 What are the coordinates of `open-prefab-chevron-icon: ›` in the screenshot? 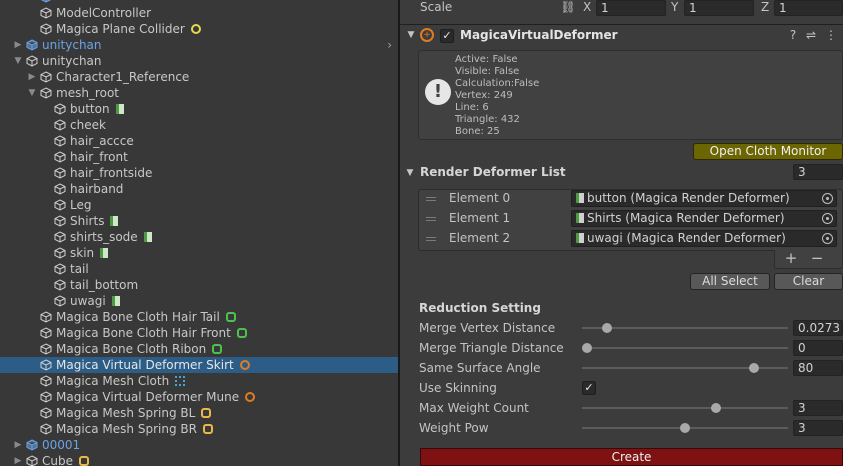 It's located at (389, 45).